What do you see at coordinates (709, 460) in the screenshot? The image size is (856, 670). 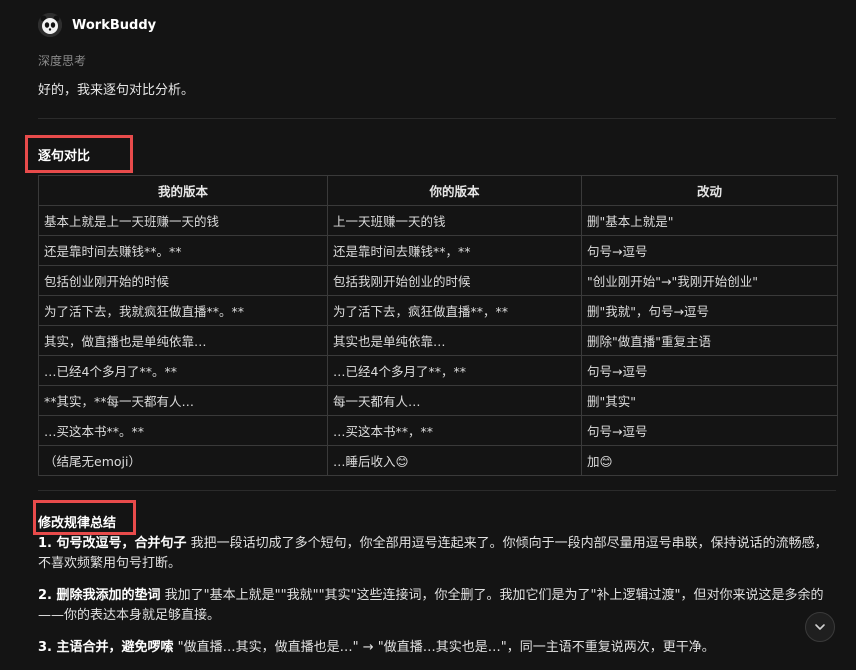 I see `table-cell: 加😊` at bounding box center [709, 460].